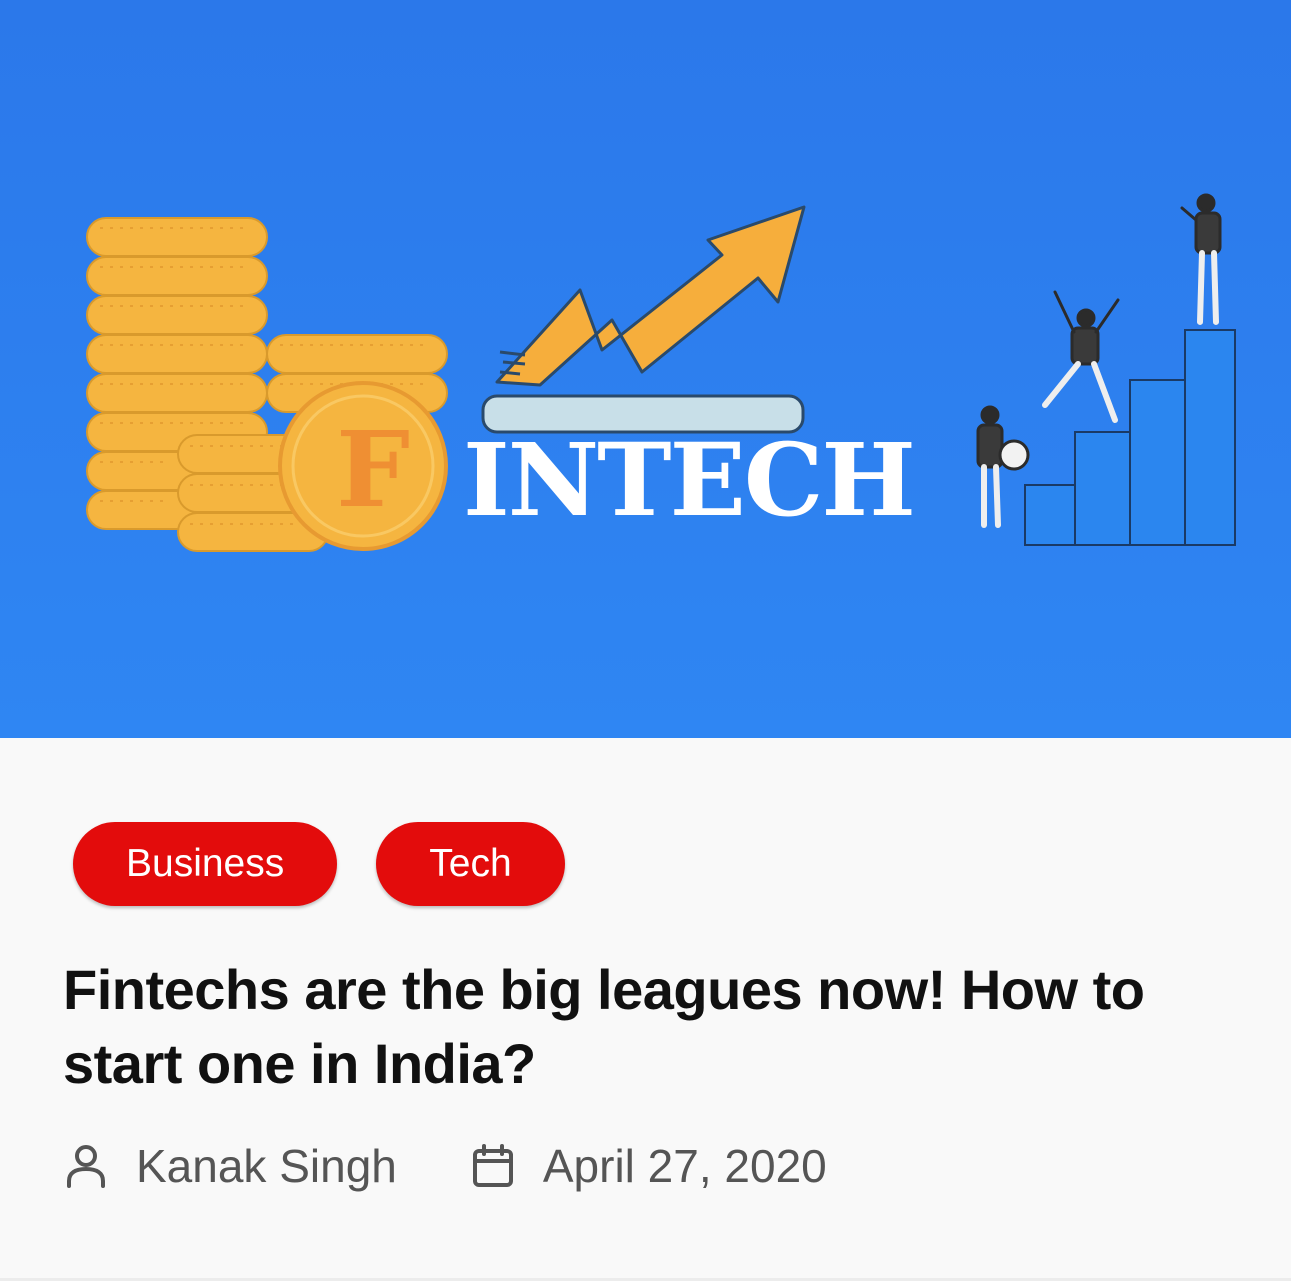 This screenshot has width=1291, height=1281. What do you see at coordinates (266, 1166) in the screenshot?
I see `author-name: Kanak Singh` at bounding box center [266, 1166].